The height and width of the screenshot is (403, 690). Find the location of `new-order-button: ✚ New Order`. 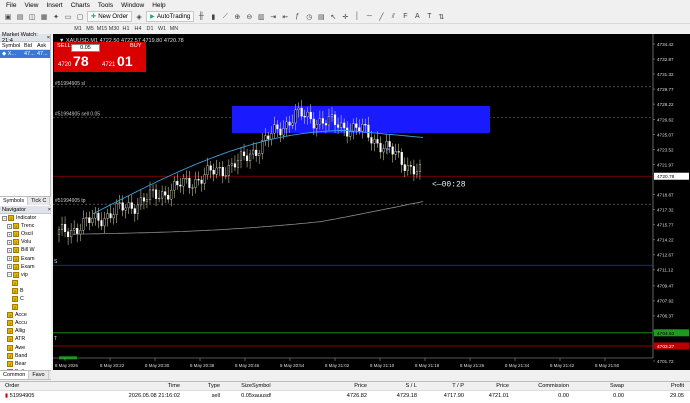

new-order-button: ✚ New Order is located at coordinates (110, 16).